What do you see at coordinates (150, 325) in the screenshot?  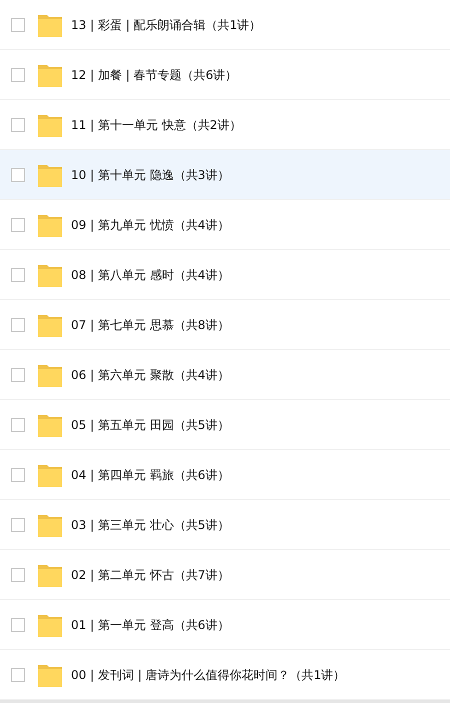 I see `folder-name: 07 | 第七单元 思慕（共8讲）` at bounding box center [150, 325].